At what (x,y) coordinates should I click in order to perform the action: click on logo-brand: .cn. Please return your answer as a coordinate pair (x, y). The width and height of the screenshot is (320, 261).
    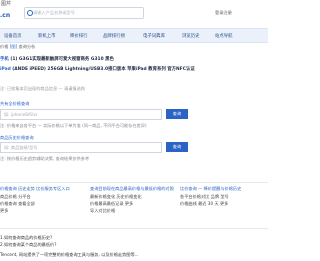
    Looking at the image, I should click on (5, 15).